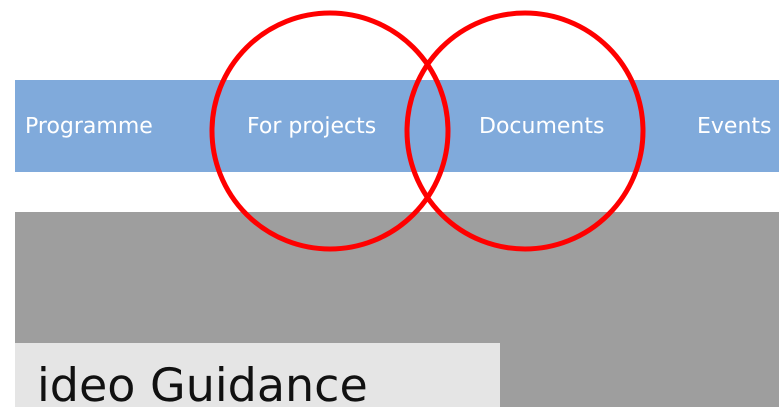  What do you see at coordinates (734, 126) in the screenshot?
I see `nav-link: Events` at bounding box center [734, 126].